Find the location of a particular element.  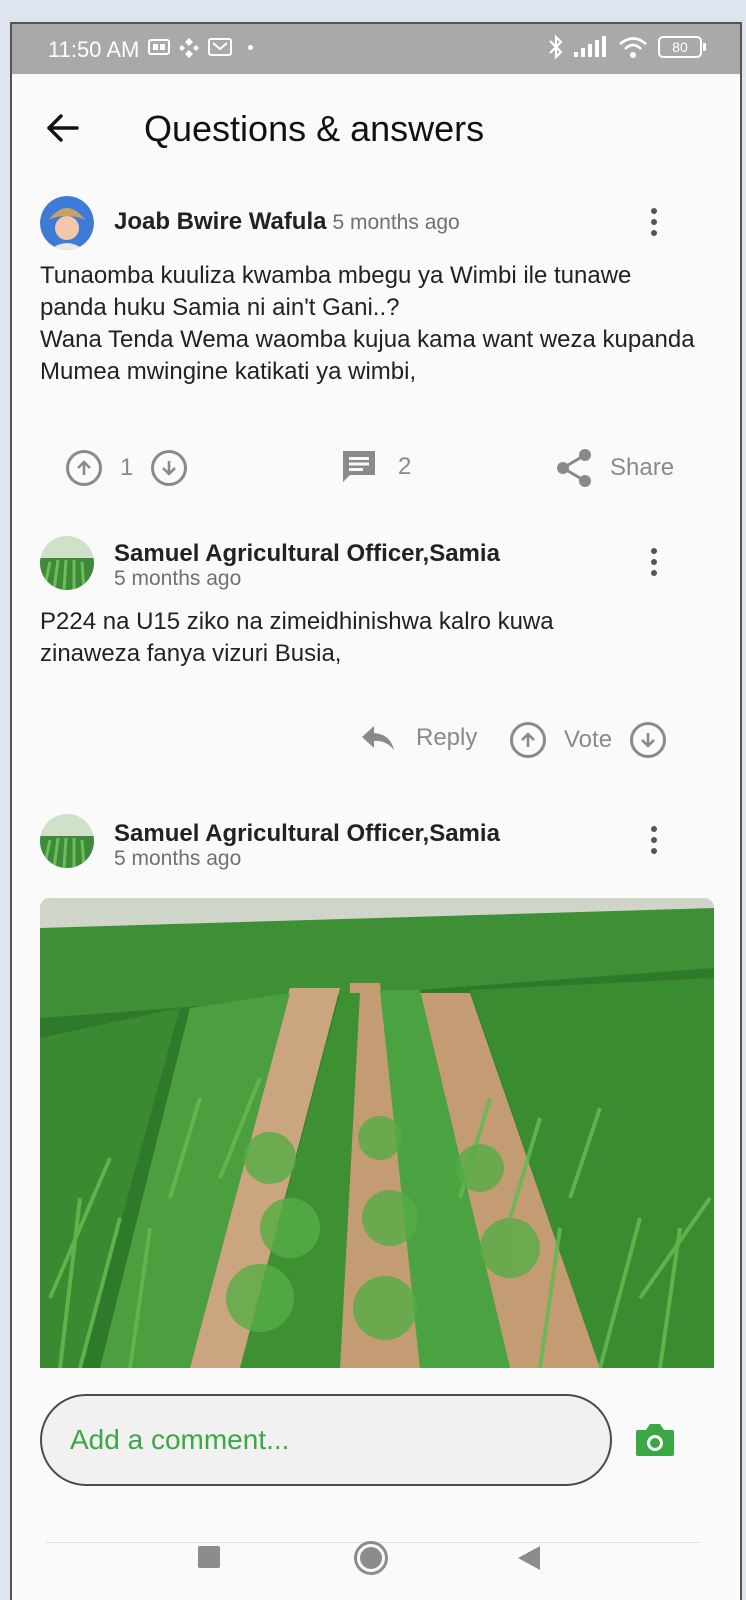

status-icons: 80 is located at coordinates (627, 47).